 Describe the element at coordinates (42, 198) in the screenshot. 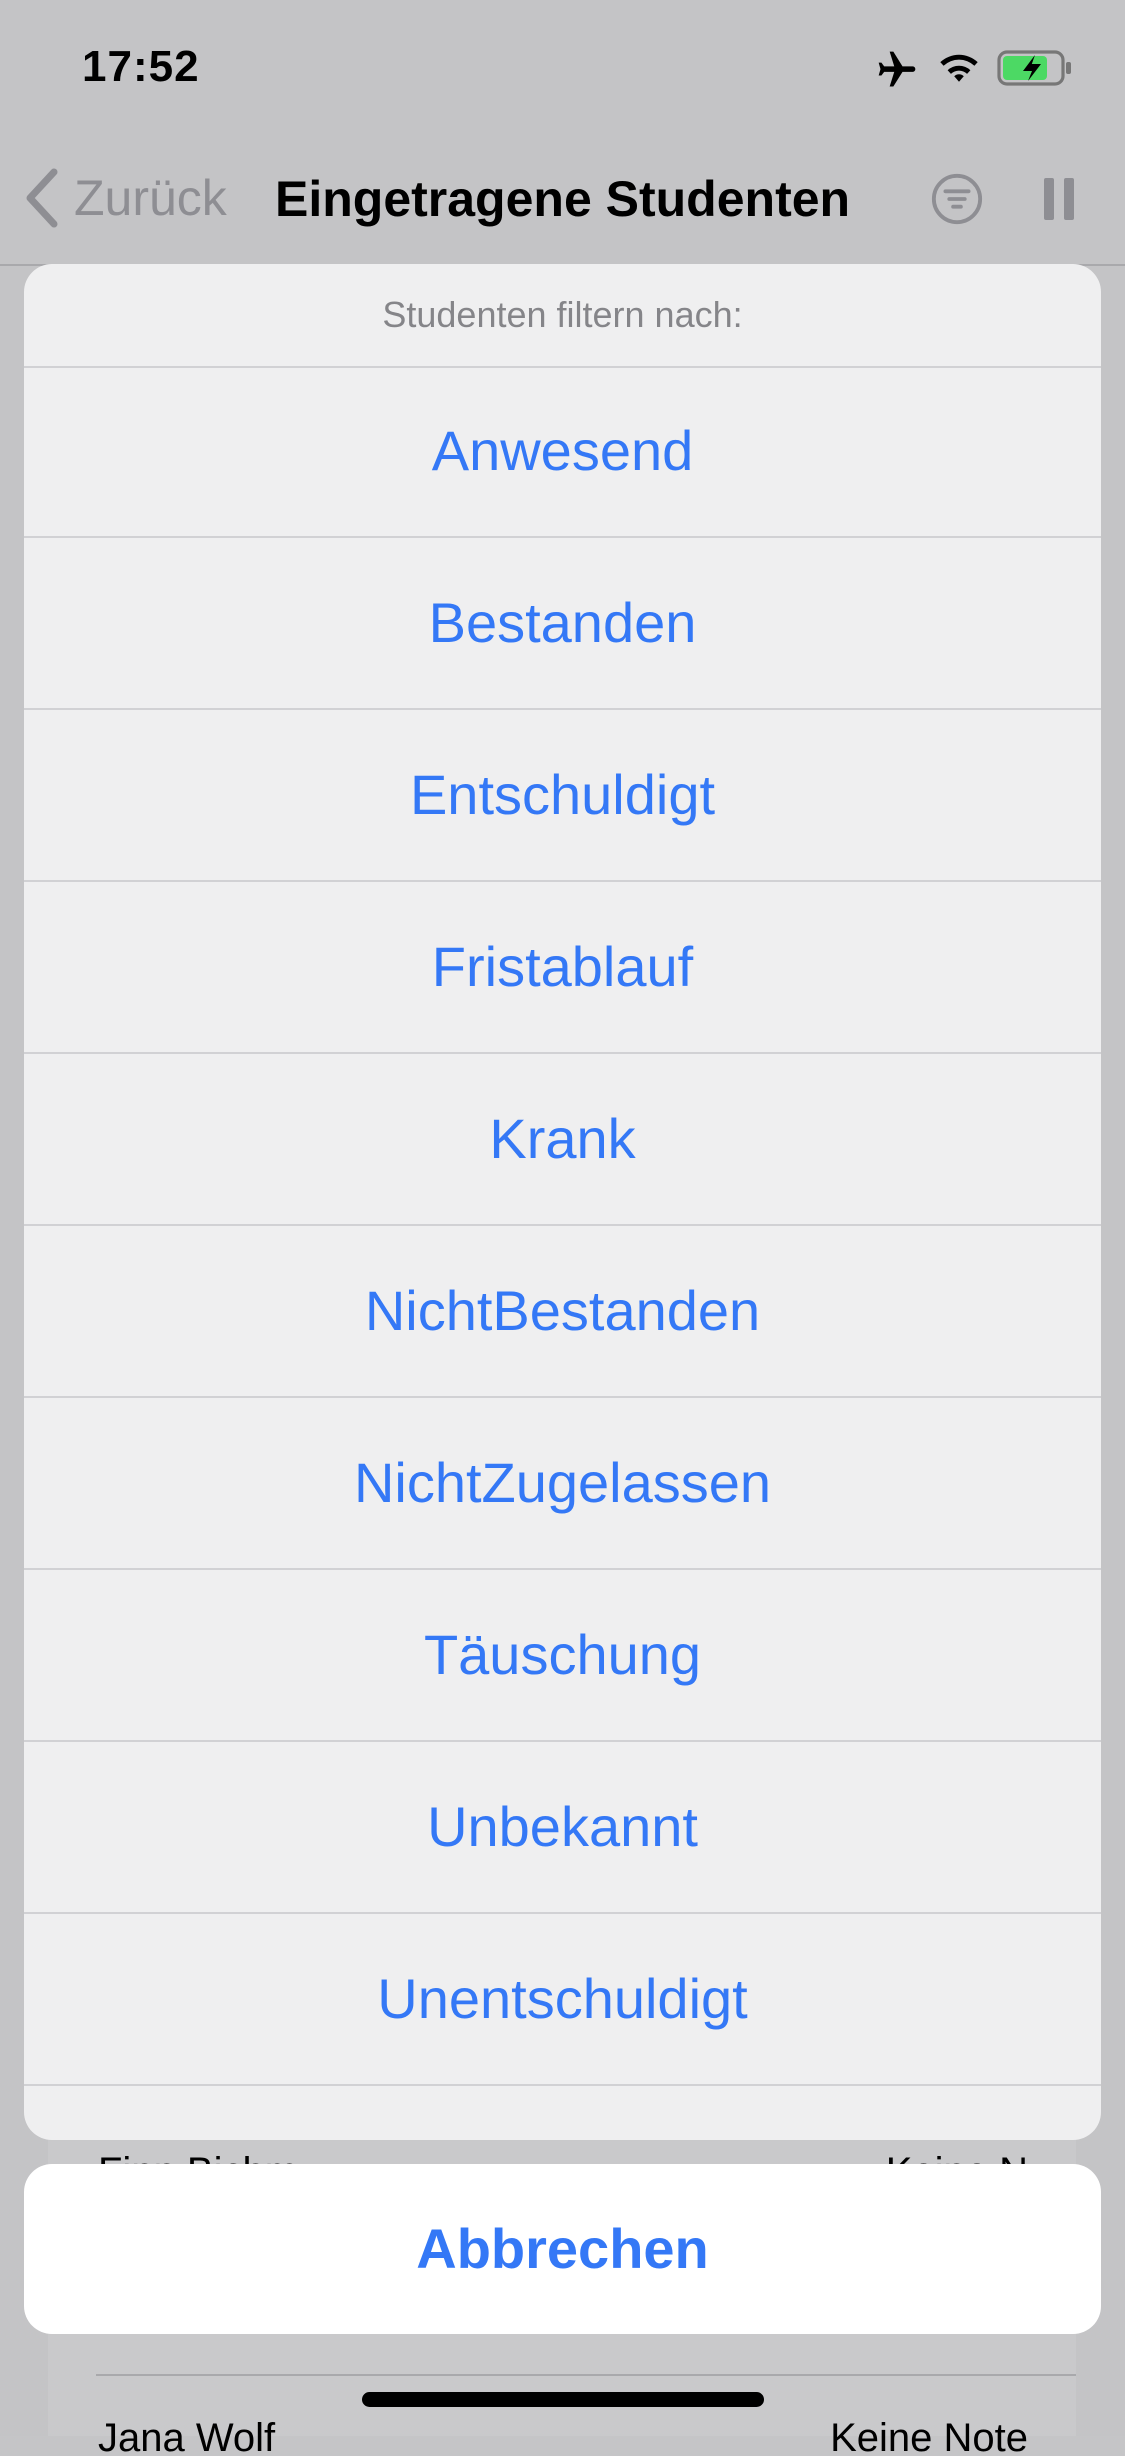

I see `chevron-left-icon` at that location.